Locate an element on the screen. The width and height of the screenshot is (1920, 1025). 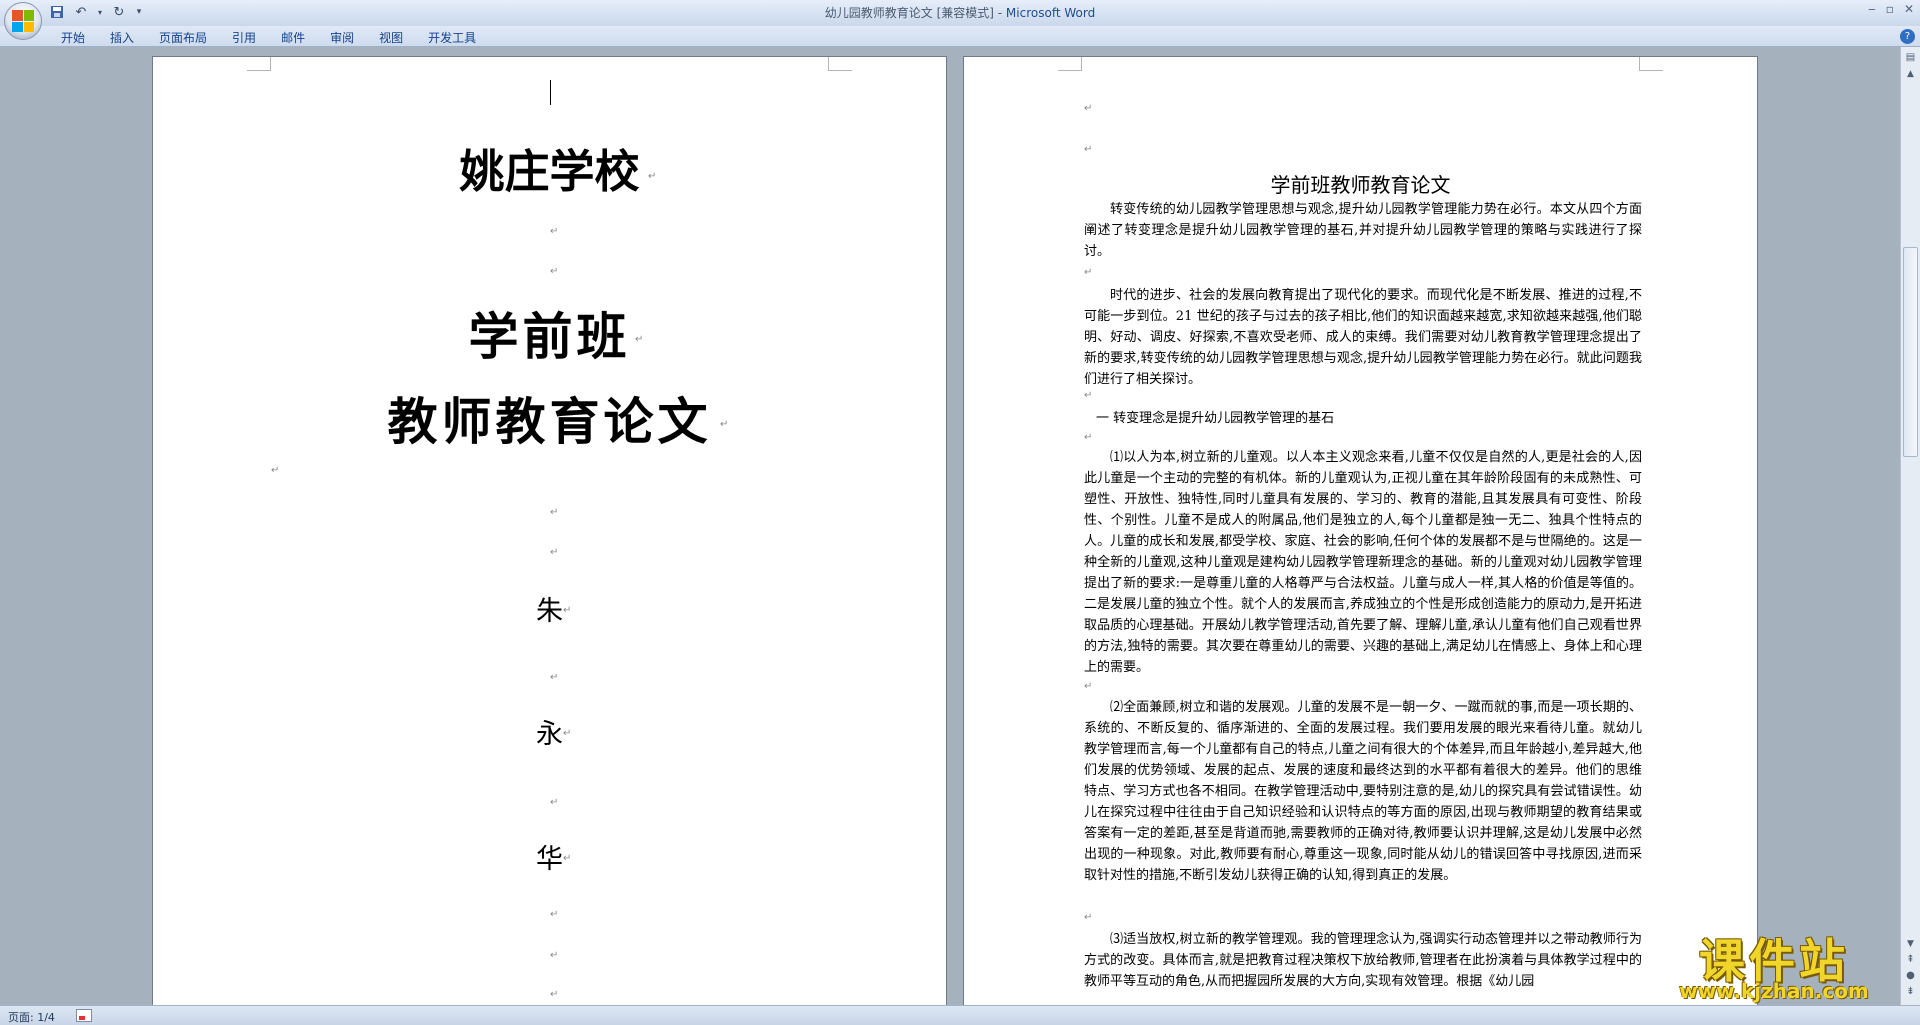
window-title-app: Microsoft Word is located at coordinates (1050, 13).